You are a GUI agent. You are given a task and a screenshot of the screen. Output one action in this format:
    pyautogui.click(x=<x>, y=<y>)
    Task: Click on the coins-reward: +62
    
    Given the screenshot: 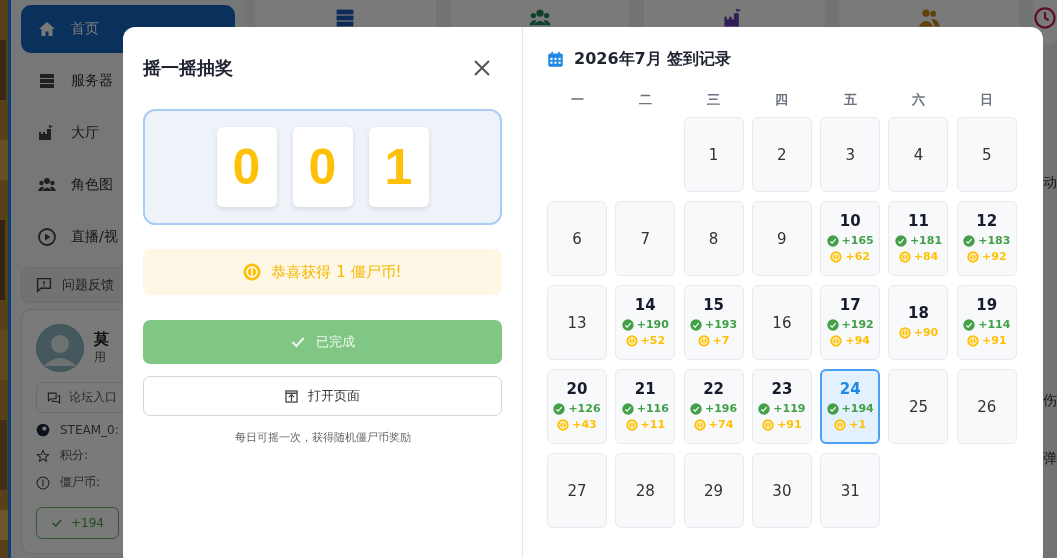 What is the action you would take?
    pyautogui.click(x=850, y=257)
    